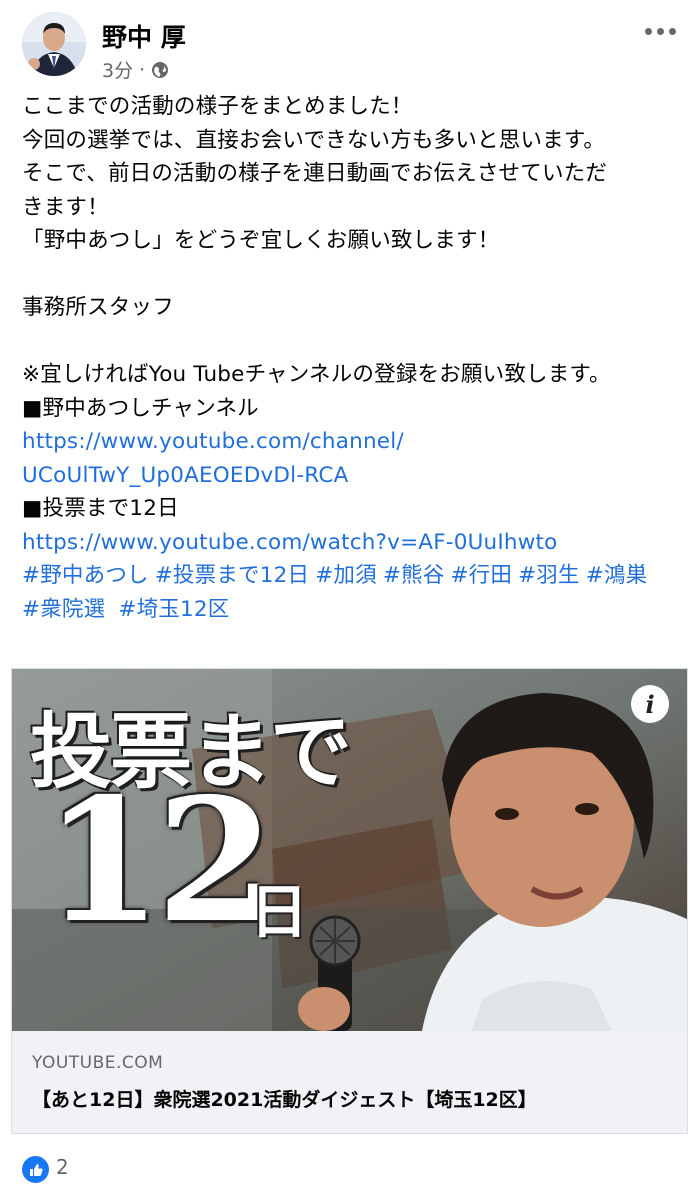 The height and width of the screenshot is (1200, 698). What do you see at coordinates (660, 31) in the screenshot?
I see `more-options-icon` at bounding box center [660, 31].